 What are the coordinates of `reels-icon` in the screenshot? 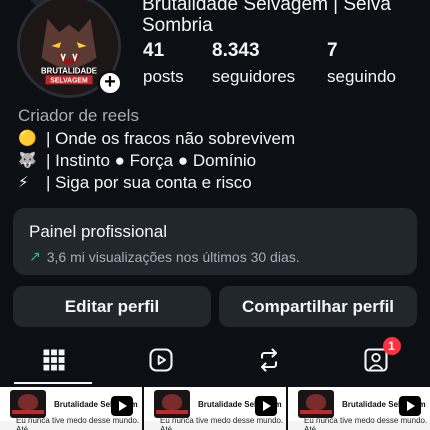 It's located at (161, 360).